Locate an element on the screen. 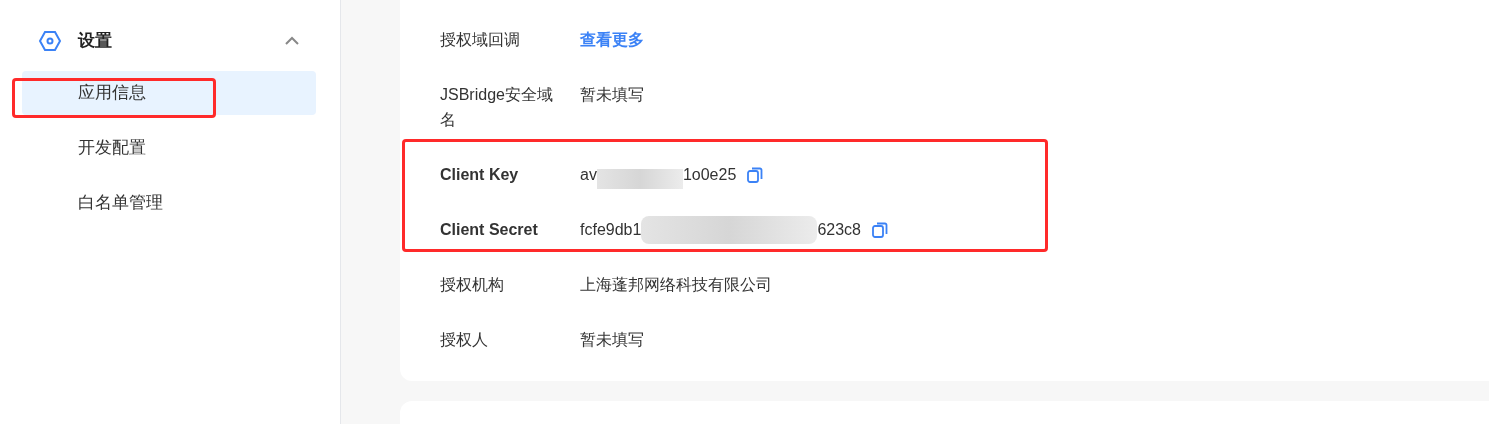 The width and height of the screenshot is (1489, 424). sidebar-item: 开发配置 is located at coordinates (169, 148).